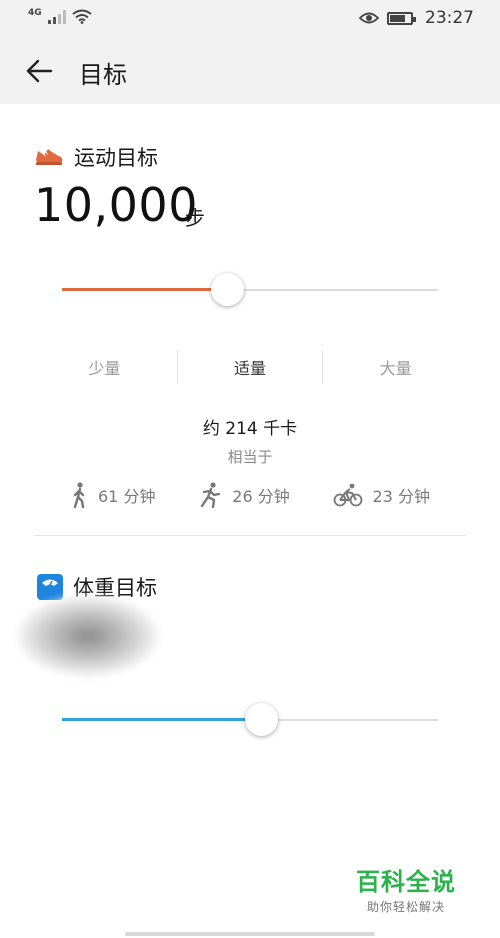  I want to click on shoe-icon, so click(49, 157).